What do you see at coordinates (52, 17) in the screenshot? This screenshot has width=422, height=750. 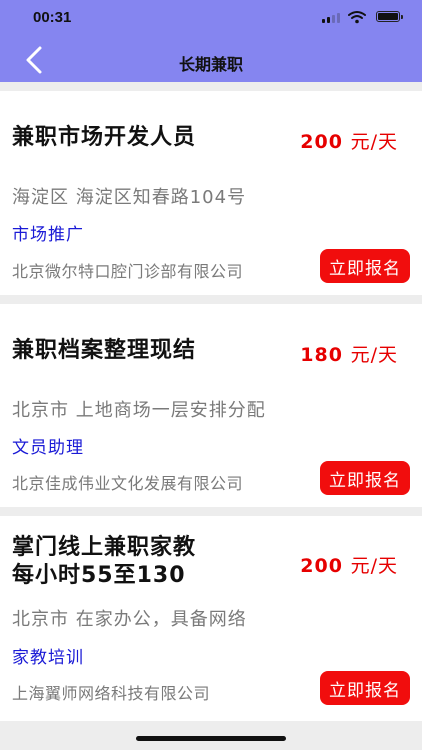 I see `status-time: 00:31` at bounding box center [52, 17].